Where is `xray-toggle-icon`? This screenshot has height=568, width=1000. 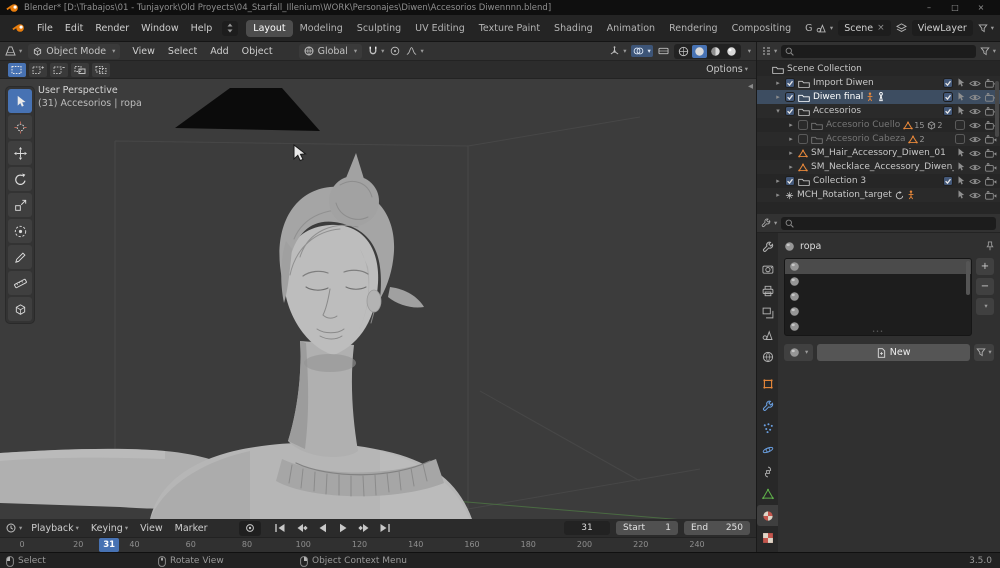 xray-toggle-icon is located at coordinates (663, 51).